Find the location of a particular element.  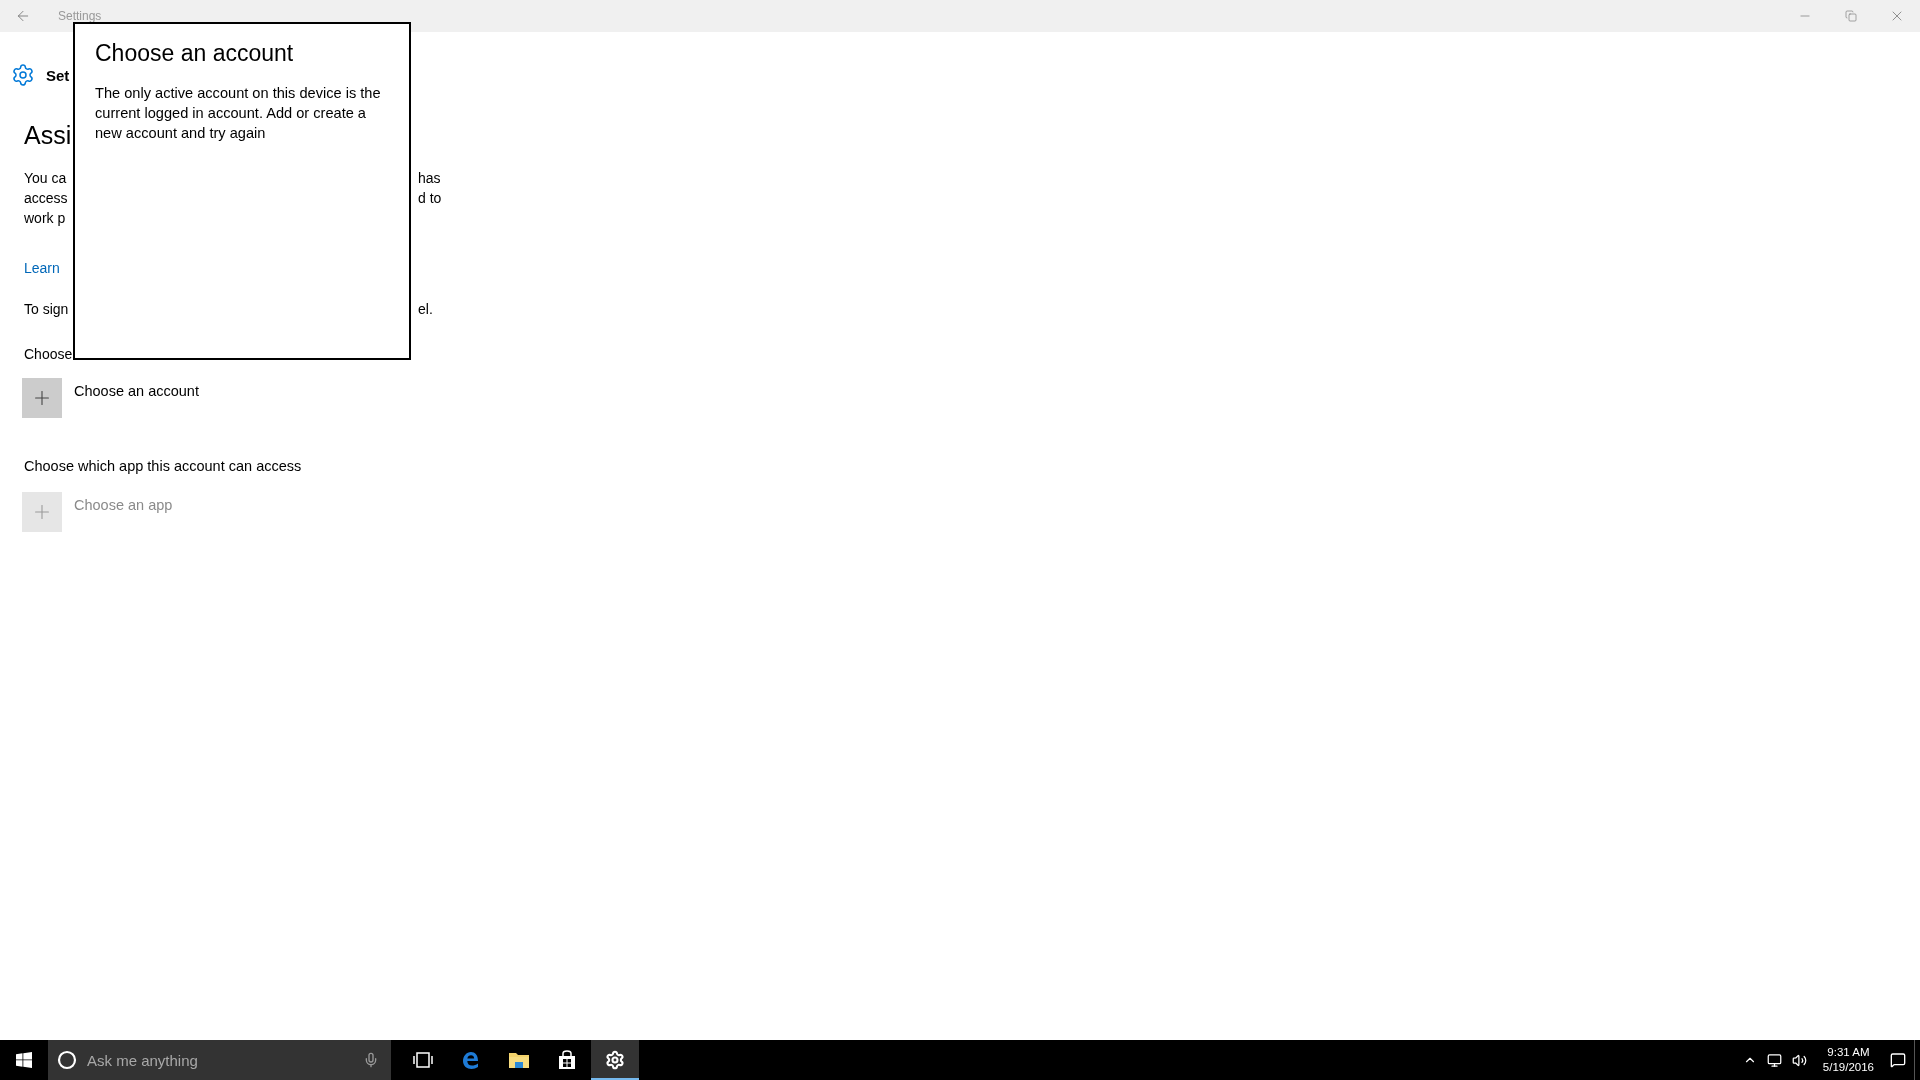

circle-icon is located at coordinates (67, 1060).